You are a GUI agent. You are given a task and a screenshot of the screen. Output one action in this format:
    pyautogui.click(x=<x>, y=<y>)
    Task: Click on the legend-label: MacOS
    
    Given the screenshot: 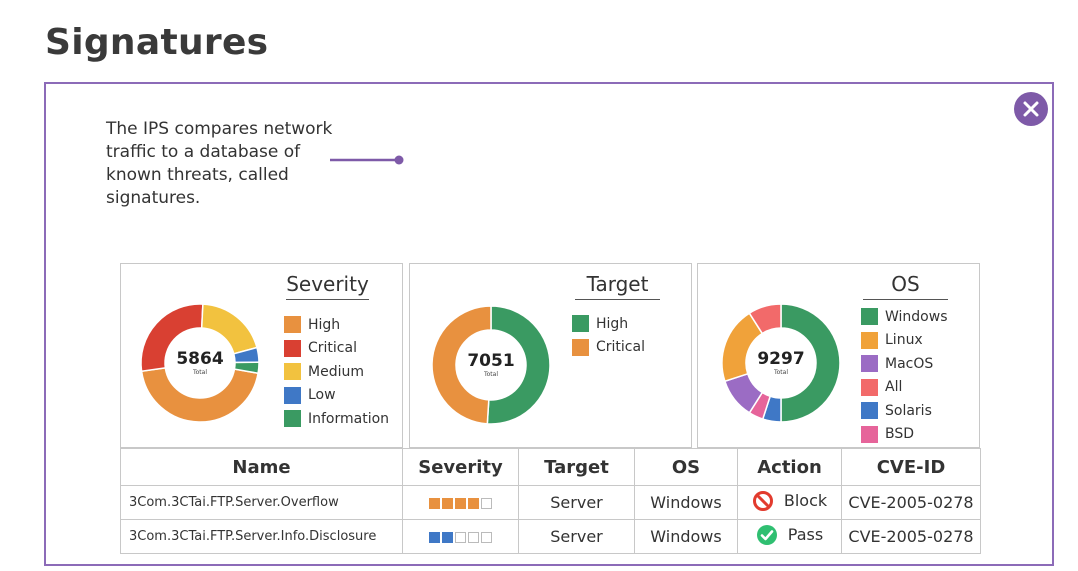 What is the action you would take?
    pyautogui.click(x=909, y=363)
    